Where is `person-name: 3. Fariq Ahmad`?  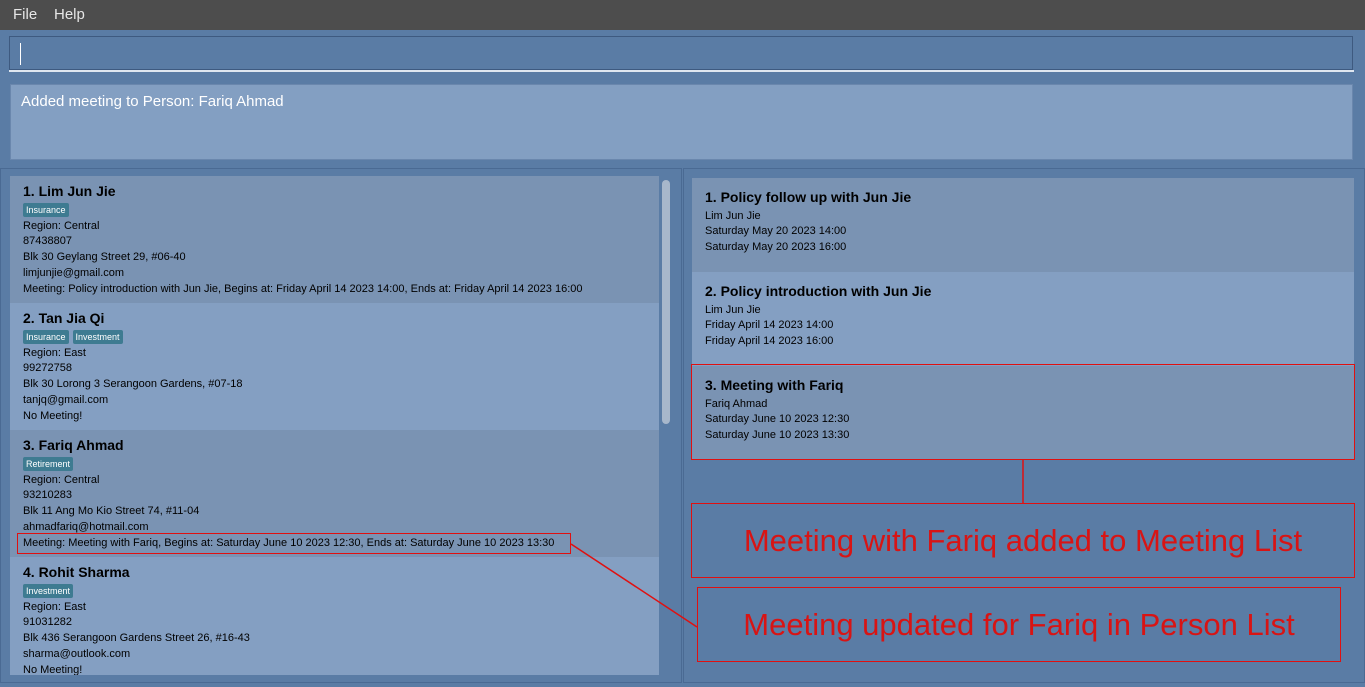 person-name: 3. Fariq Ahmad is located at coordinates (73, 445).